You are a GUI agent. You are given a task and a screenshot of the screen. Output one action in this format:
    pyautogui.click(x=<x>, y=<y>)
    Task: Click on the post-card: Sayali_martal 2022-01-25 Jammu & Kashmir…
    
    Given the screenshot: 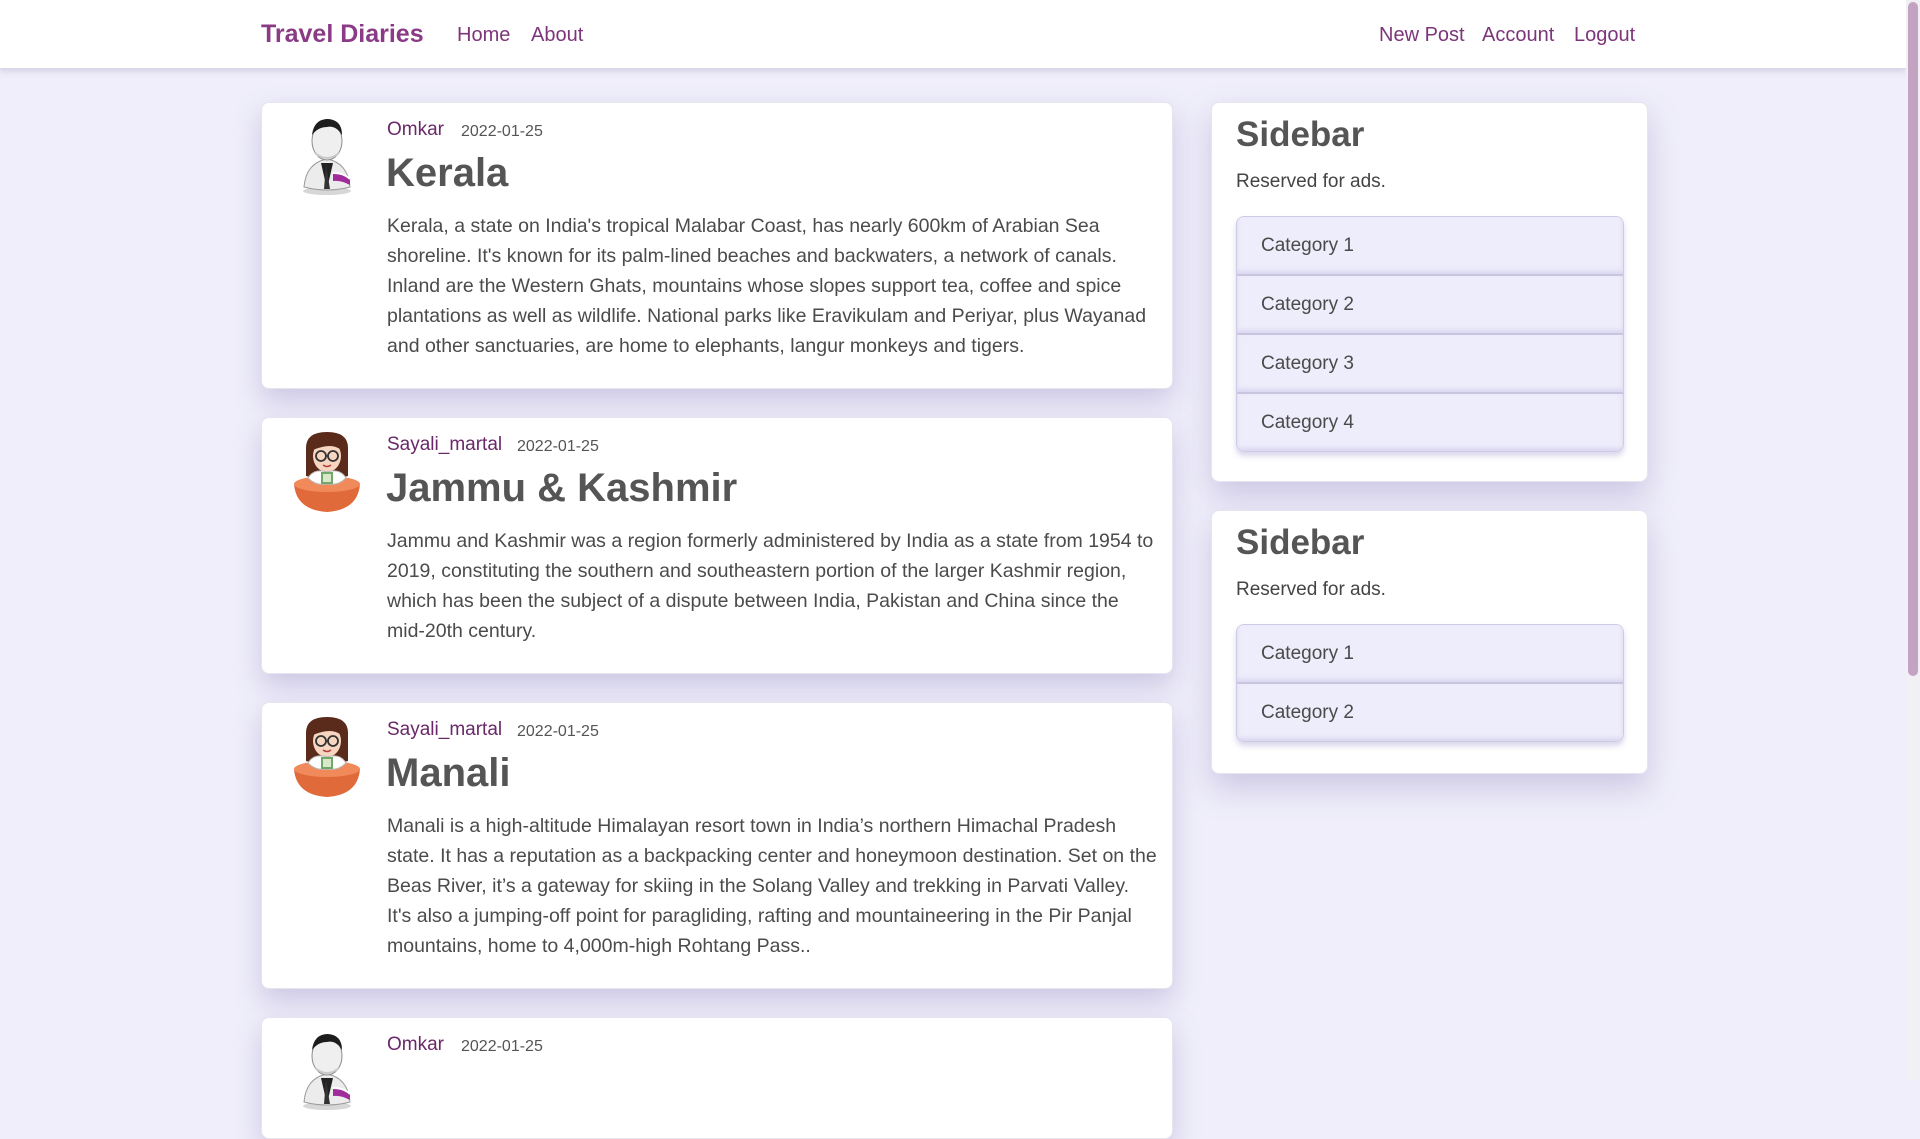 What is the action you would take?
    pyautogui.click(x=717, y=545)
    